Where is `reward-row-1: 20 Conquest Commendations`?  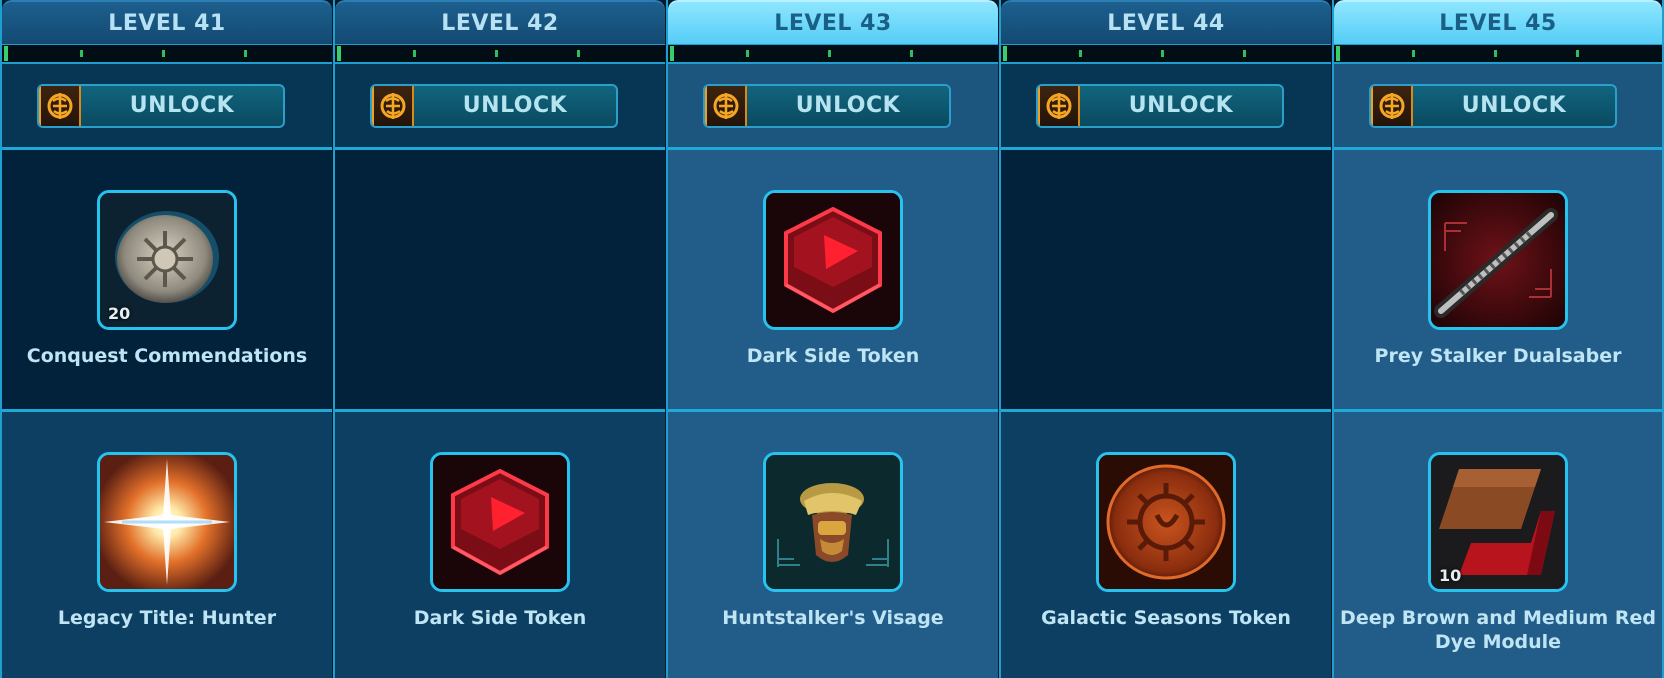 reward-row-1: 20 Conquest Commendations is located at coordinates (167, 281).